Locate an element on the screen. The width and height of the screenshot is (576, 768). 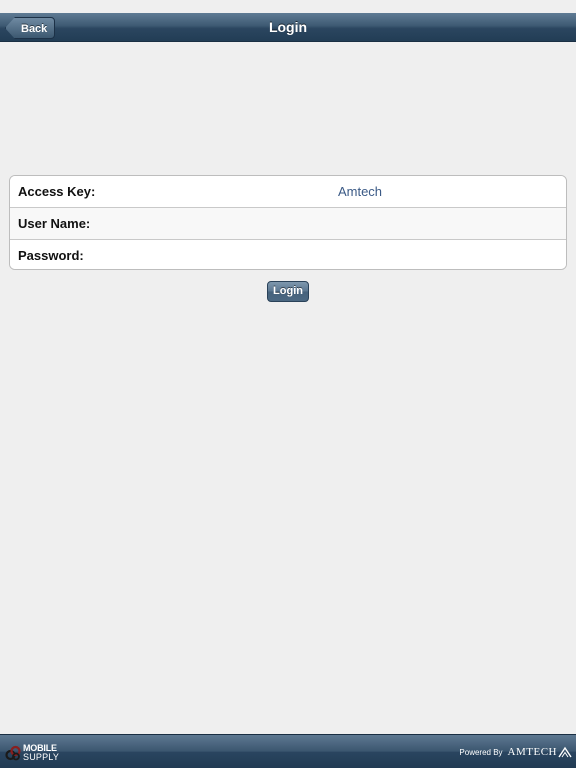
footer-bar: MOBILE SUPPLY Powered By AMTECH is located at coordinates (288, 751).